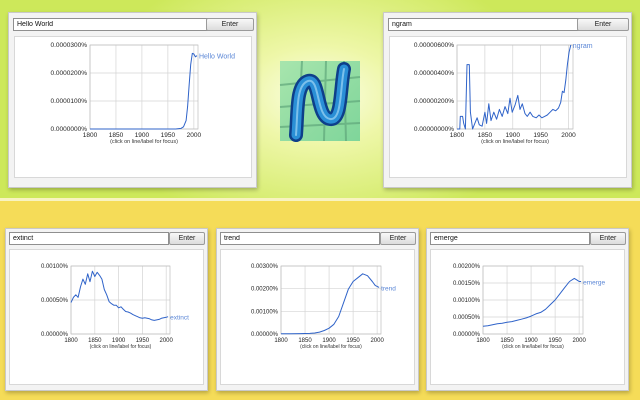  What do you see at coordinates (594, 282) in the screenshot?
I see `series-label: emerge` at bounding box center [594, 282].